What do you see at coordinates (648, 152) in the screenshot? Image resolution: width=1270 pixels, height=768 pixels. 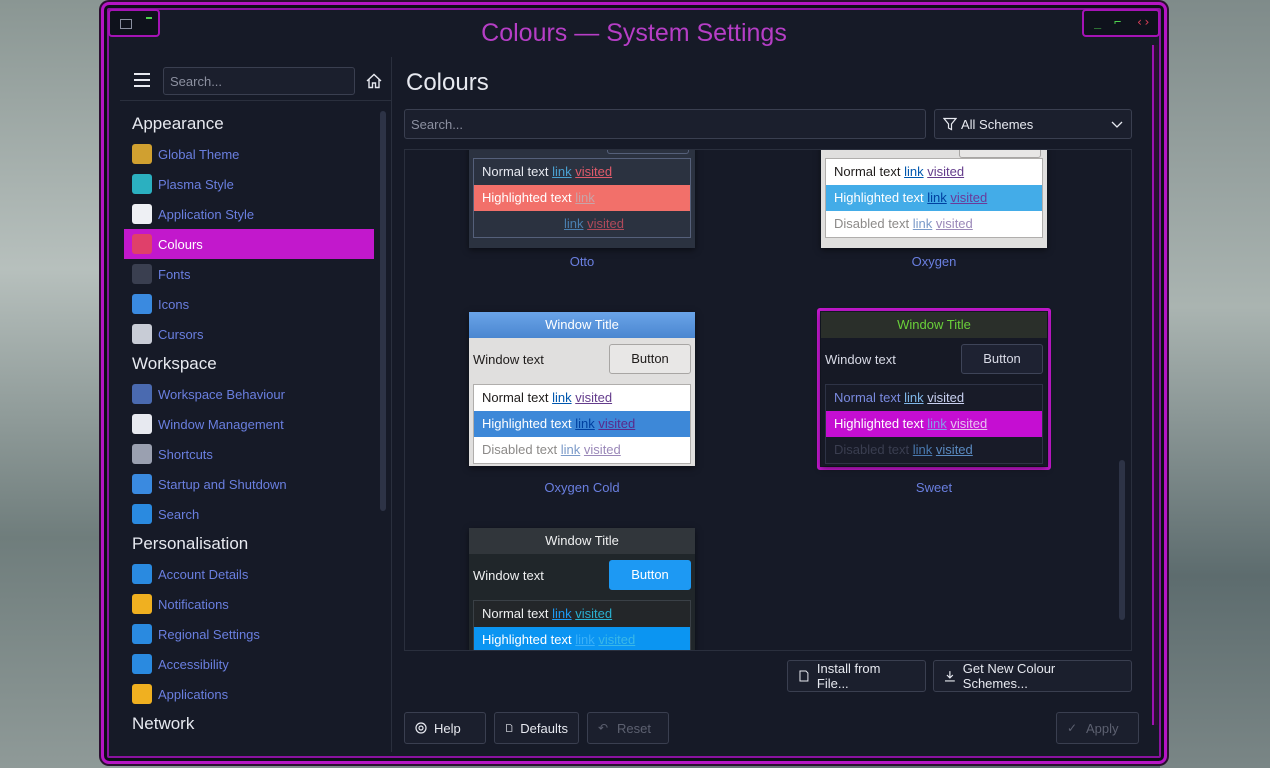 I see `button-preview` at bounding box center [648, 152].